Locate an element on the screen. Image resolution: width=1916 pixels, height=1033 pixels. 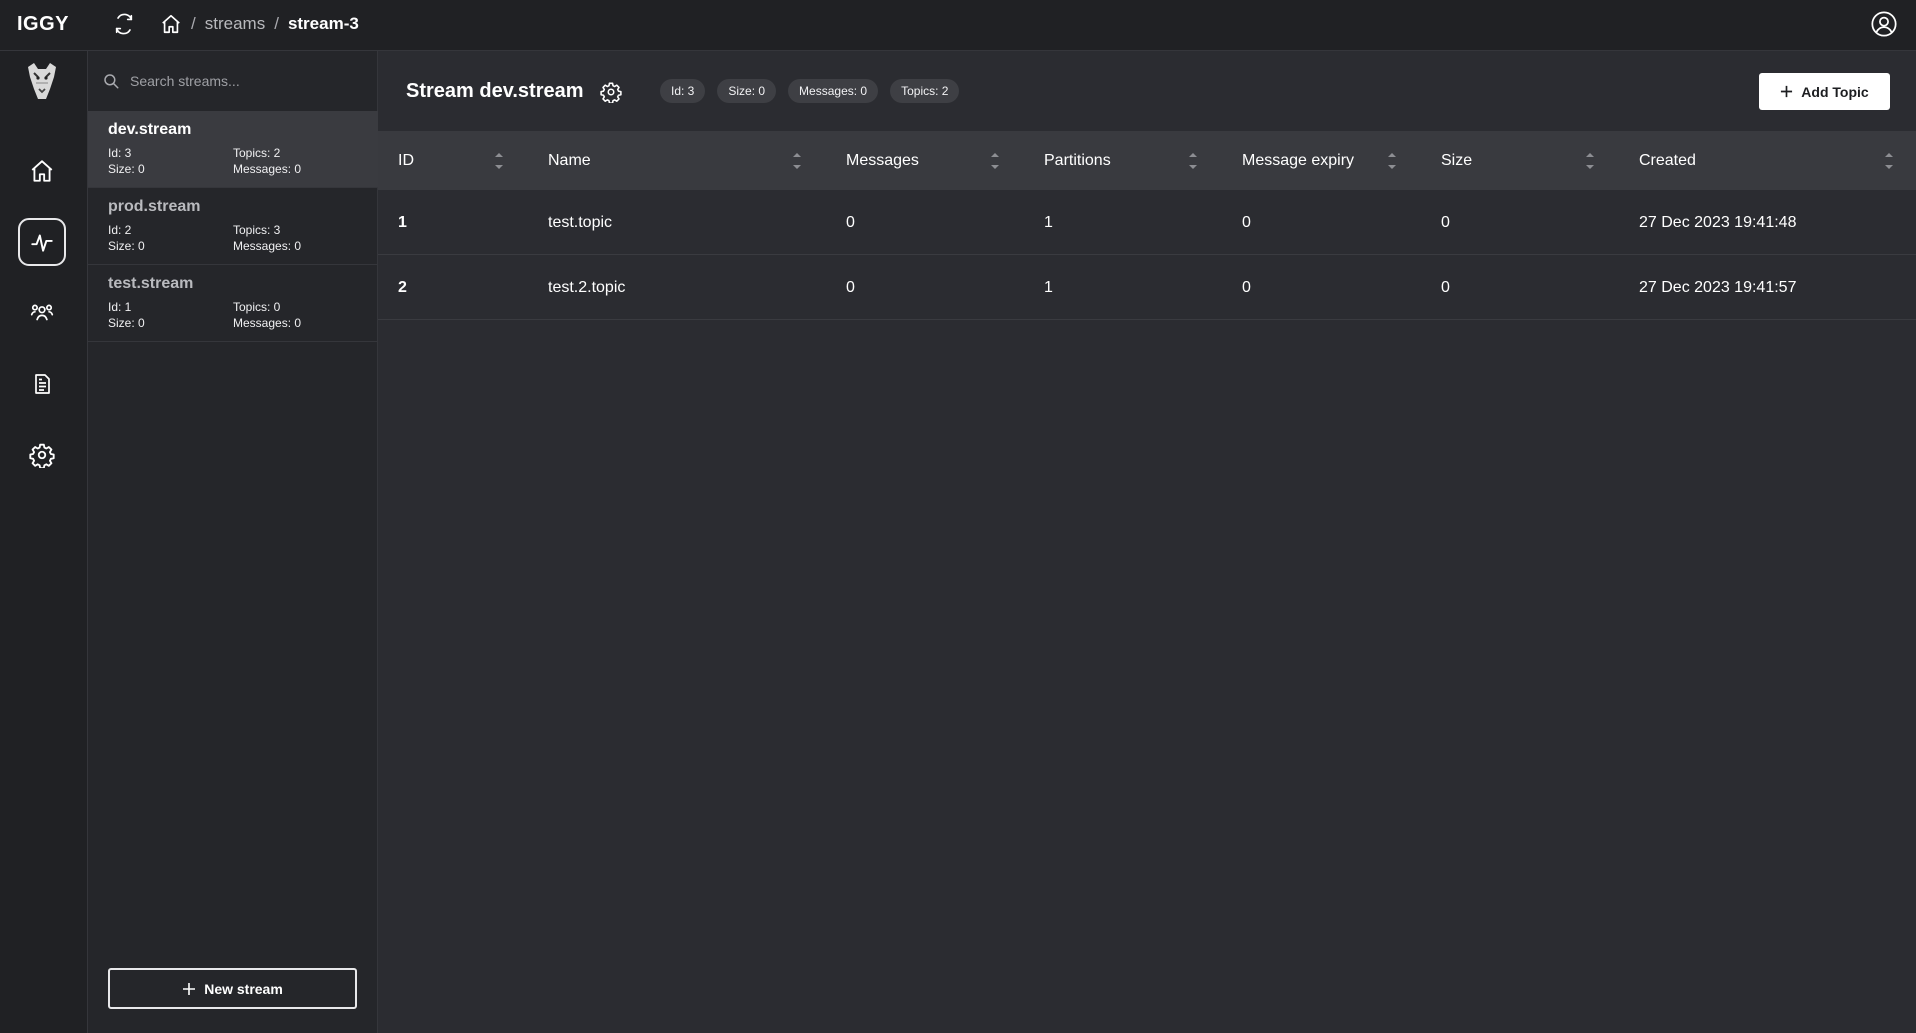
stream-id: Id: 1 is located at coordinates (120, 307).